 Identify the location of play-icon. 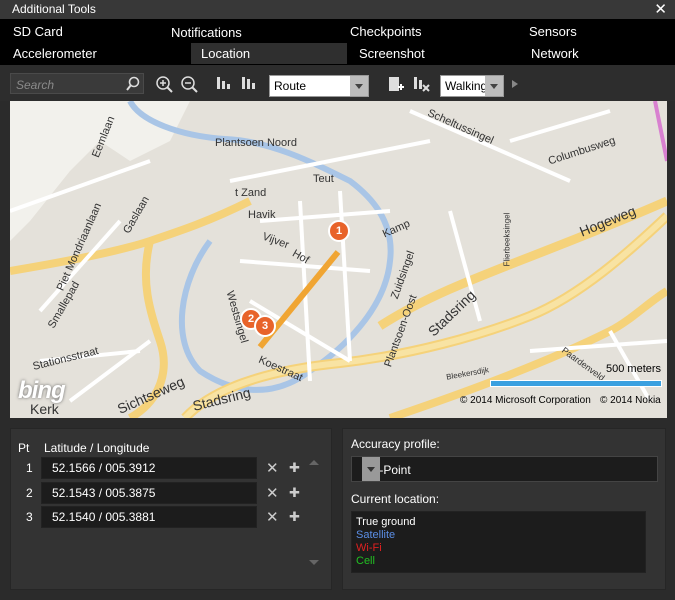
(515, 84).